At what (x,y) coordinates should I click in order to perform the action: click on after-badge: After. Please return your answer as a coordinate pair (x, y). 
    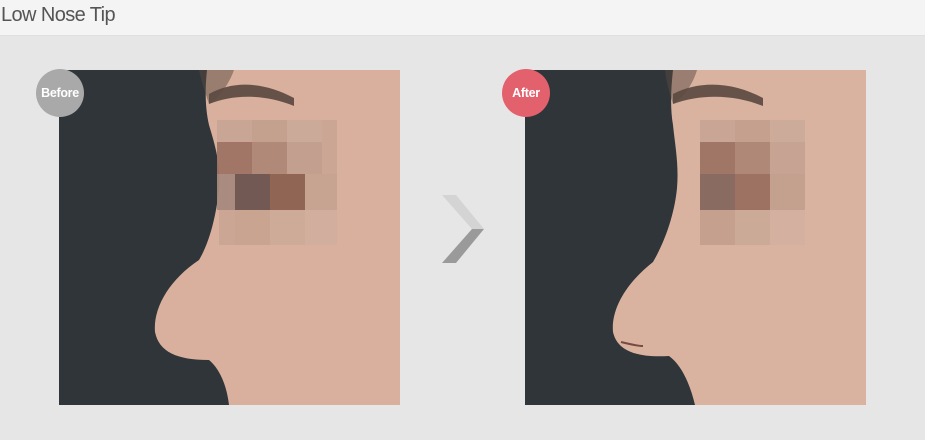
    Looking at the image, I should click on (526, 93).